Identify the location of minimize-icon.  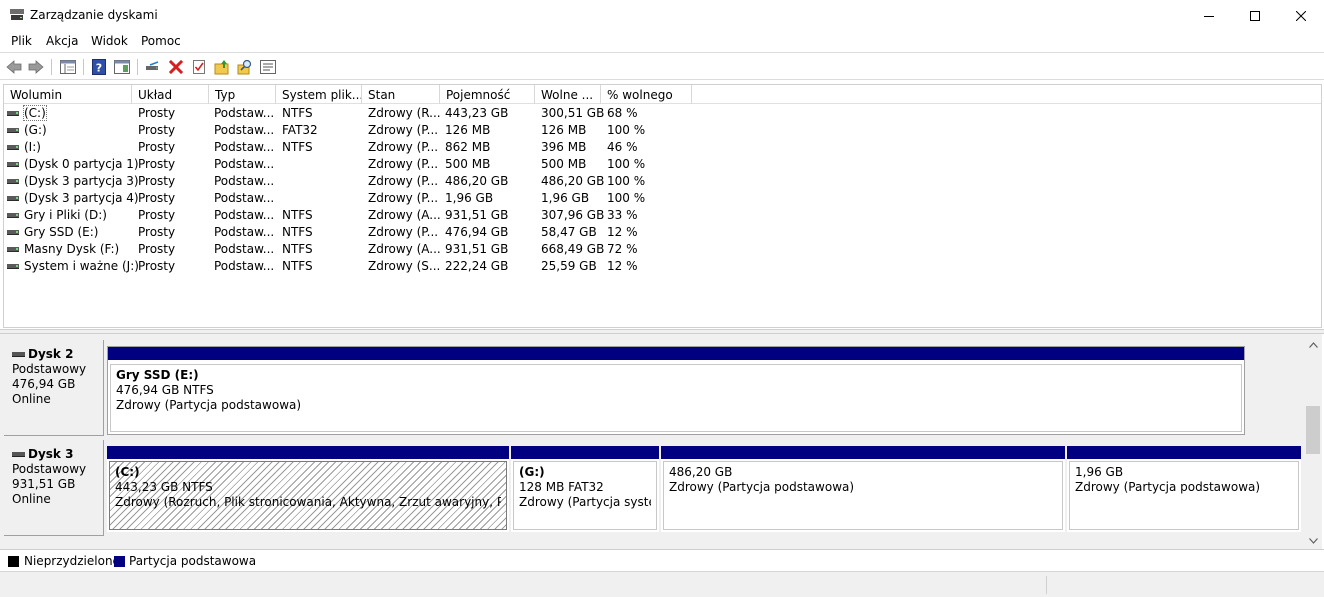
(1209, 16).